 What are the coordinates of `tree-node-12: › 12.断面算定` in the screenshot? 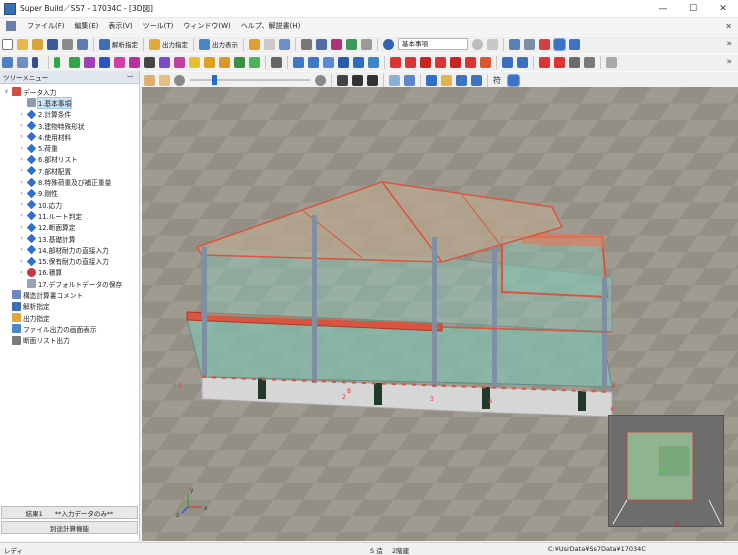 It's located at (69, 227).